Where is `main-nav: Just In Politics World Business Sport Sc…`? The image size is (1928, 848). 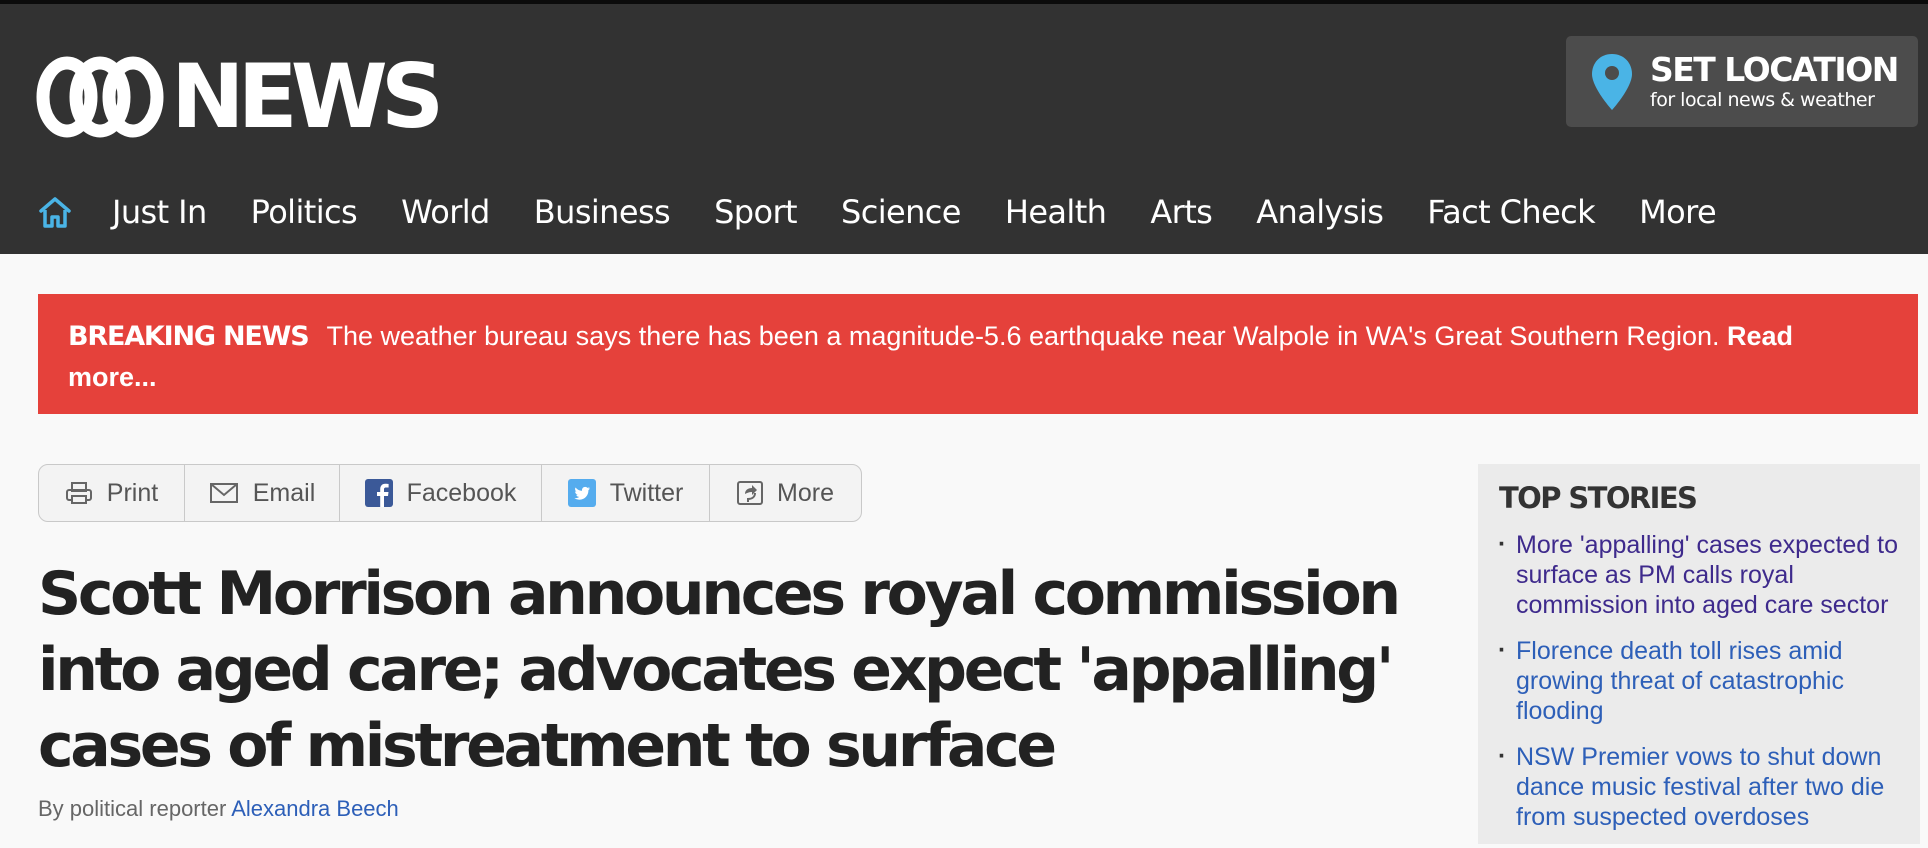
main-nav: Just In Politics World Business Sport Sc… is located at coordinates (858, 212).